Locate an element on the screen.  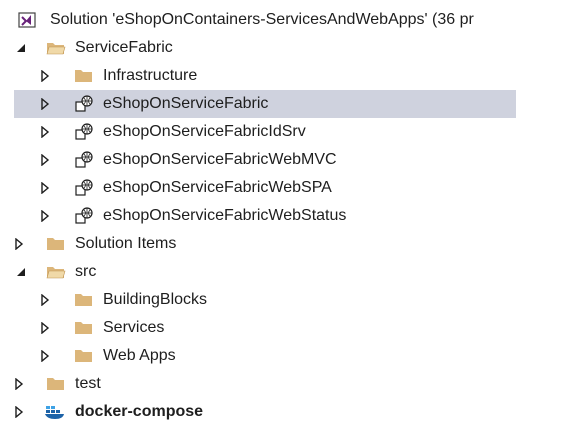
tree-item-label: Web Apps is located at coordinates (139, 355).